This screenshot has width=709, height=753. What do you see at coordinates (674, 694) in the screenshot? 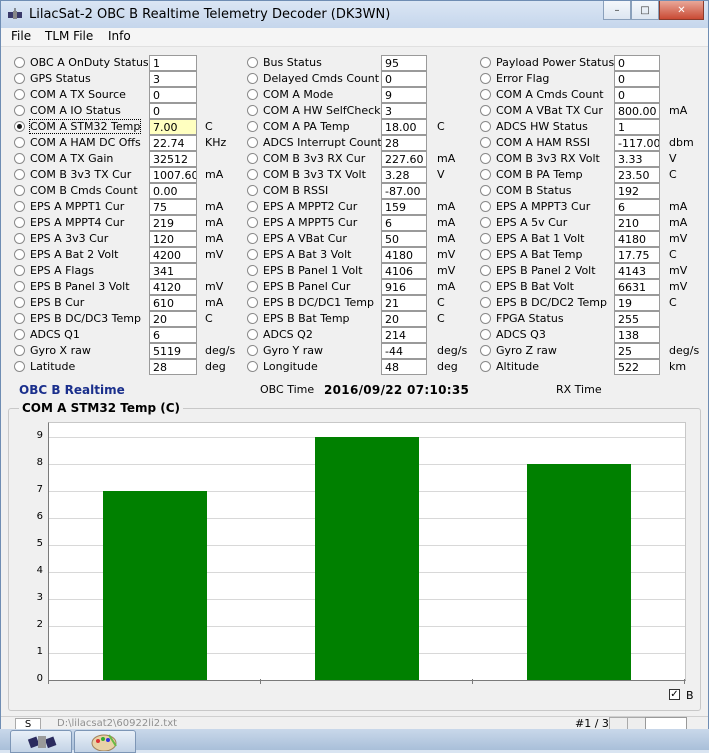
I see `legend-checkbox: ✓` at bounding box center [674, 694].